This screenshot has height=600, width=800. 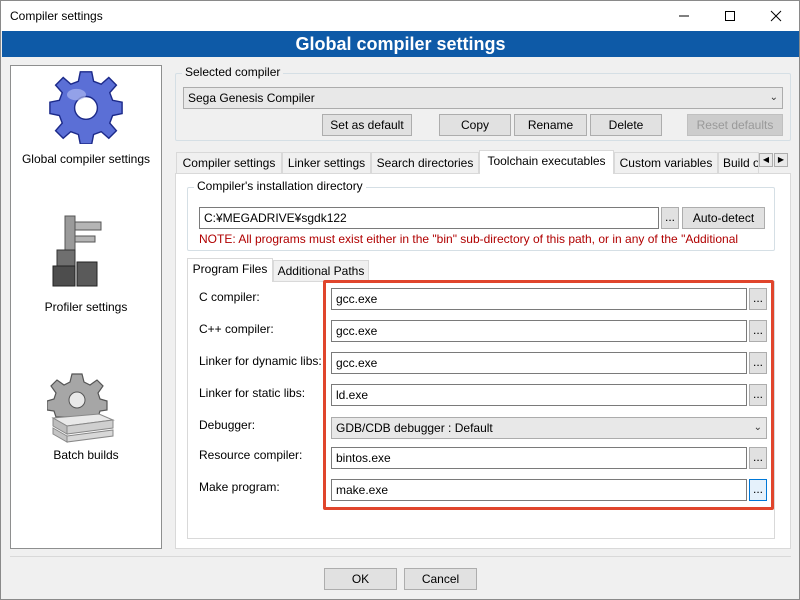 I want to click on cpp-compiler-label: C++ compiler:, so click(x=236, y=329).